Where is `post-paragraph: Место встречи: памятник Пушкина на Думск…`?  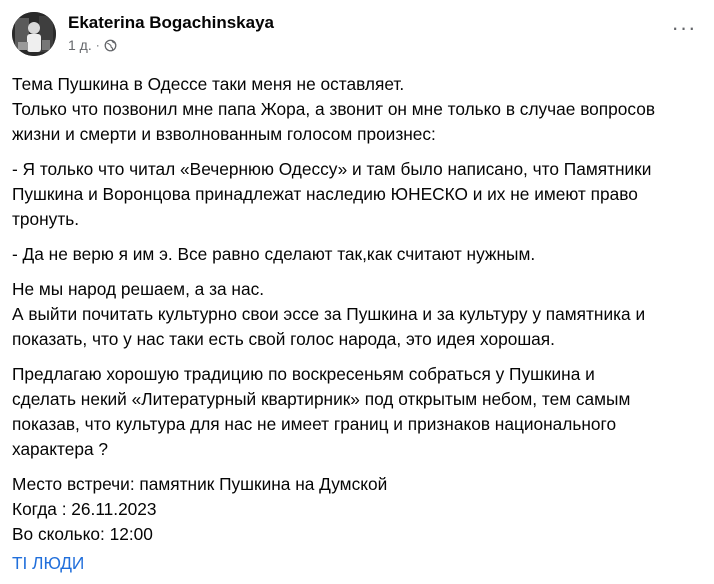 post-paragraph: Место встречи: памятник Пушкина на Думск… is located at coordinates (357, 509).